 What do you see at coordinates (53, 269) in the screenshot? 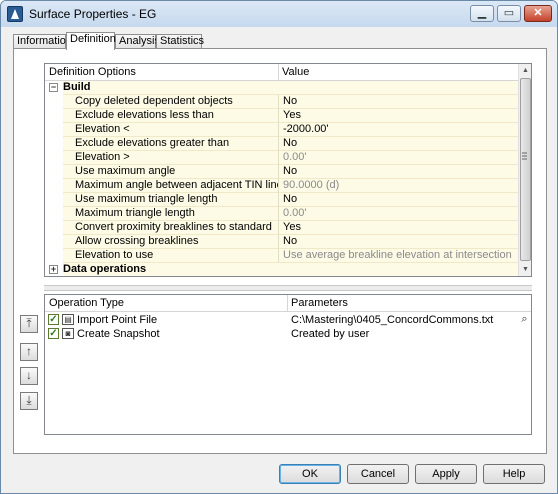
I see `expand-icon: +` at bounding box center [53, 269].